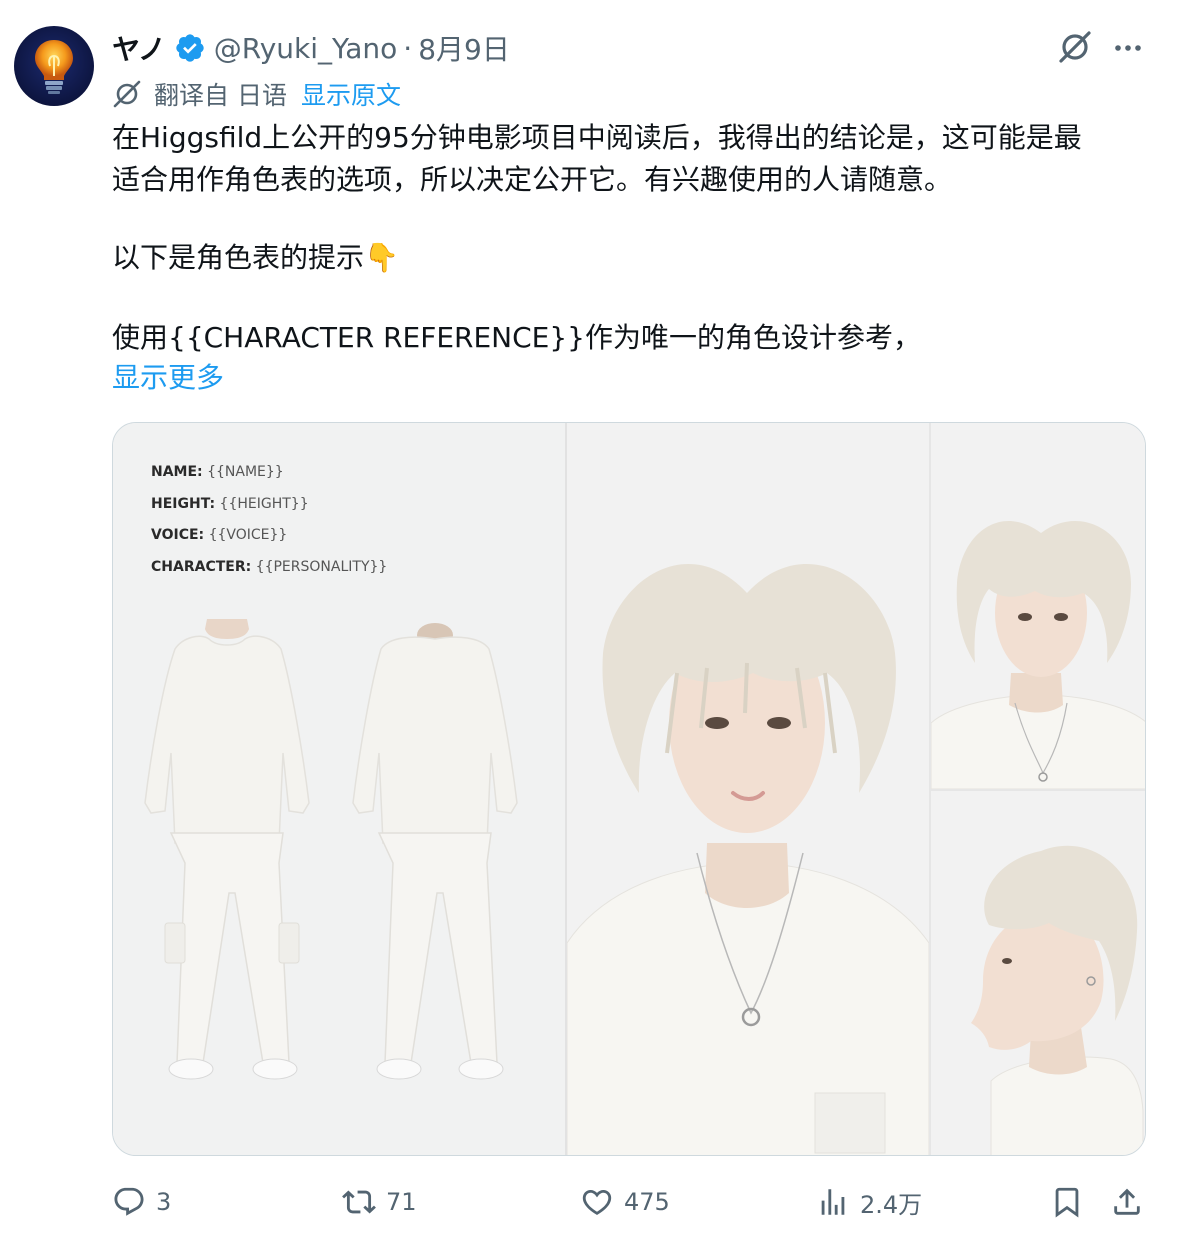  I want to click on tweet-text-line: 适合用作角色表的选项，所以决定公开它。有兴趣使用的人请随意。, so click(532, 179).